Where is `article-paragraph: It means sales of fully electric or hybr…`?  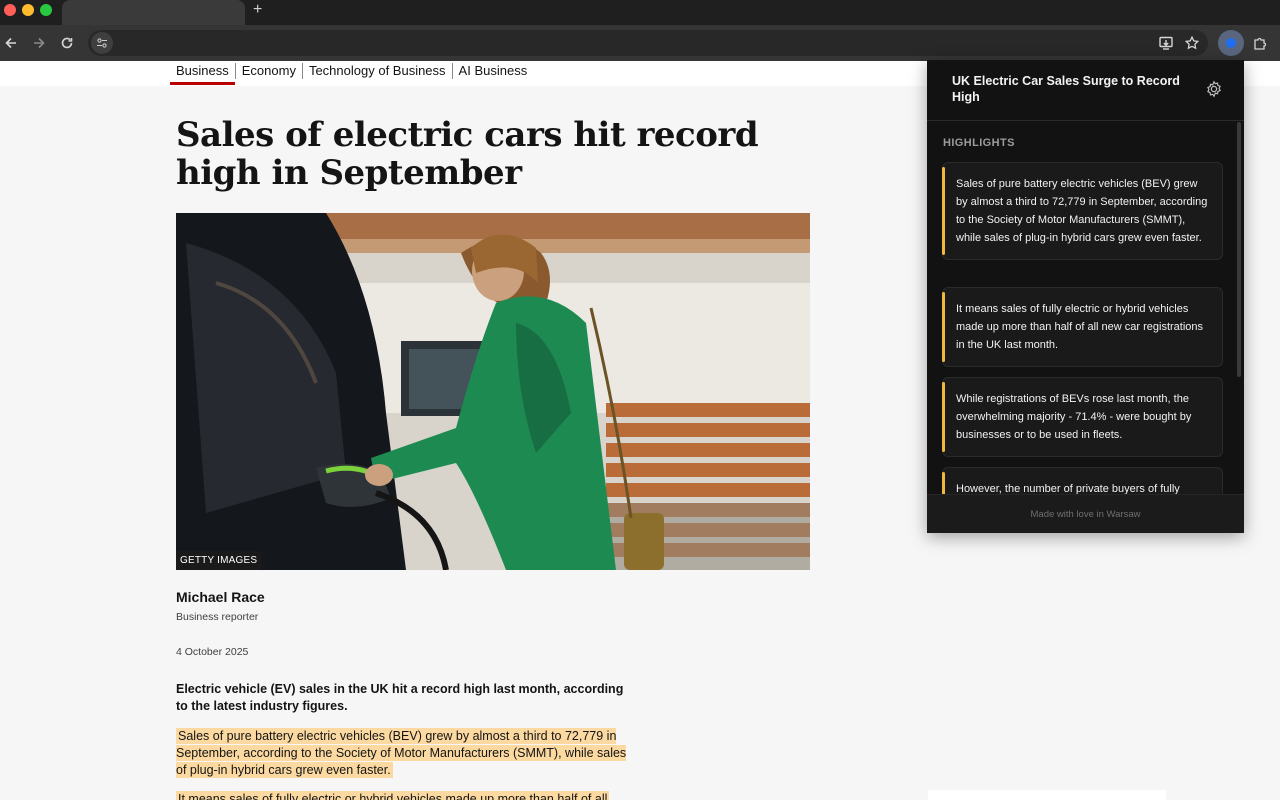 article-paragraph: It means sales of fully electric or hybr… is located at coordinates (406, 795).